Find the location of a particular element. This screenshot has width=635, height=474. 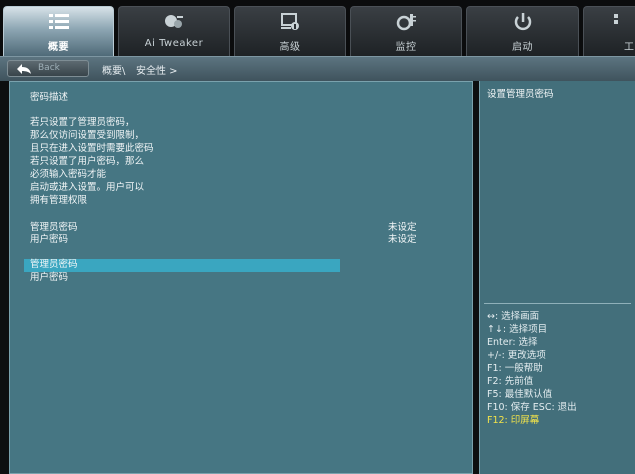

tab-bar: 概要 Ai Tweaker 高级 监控 启动 工 is located at coordinates (317, 28).